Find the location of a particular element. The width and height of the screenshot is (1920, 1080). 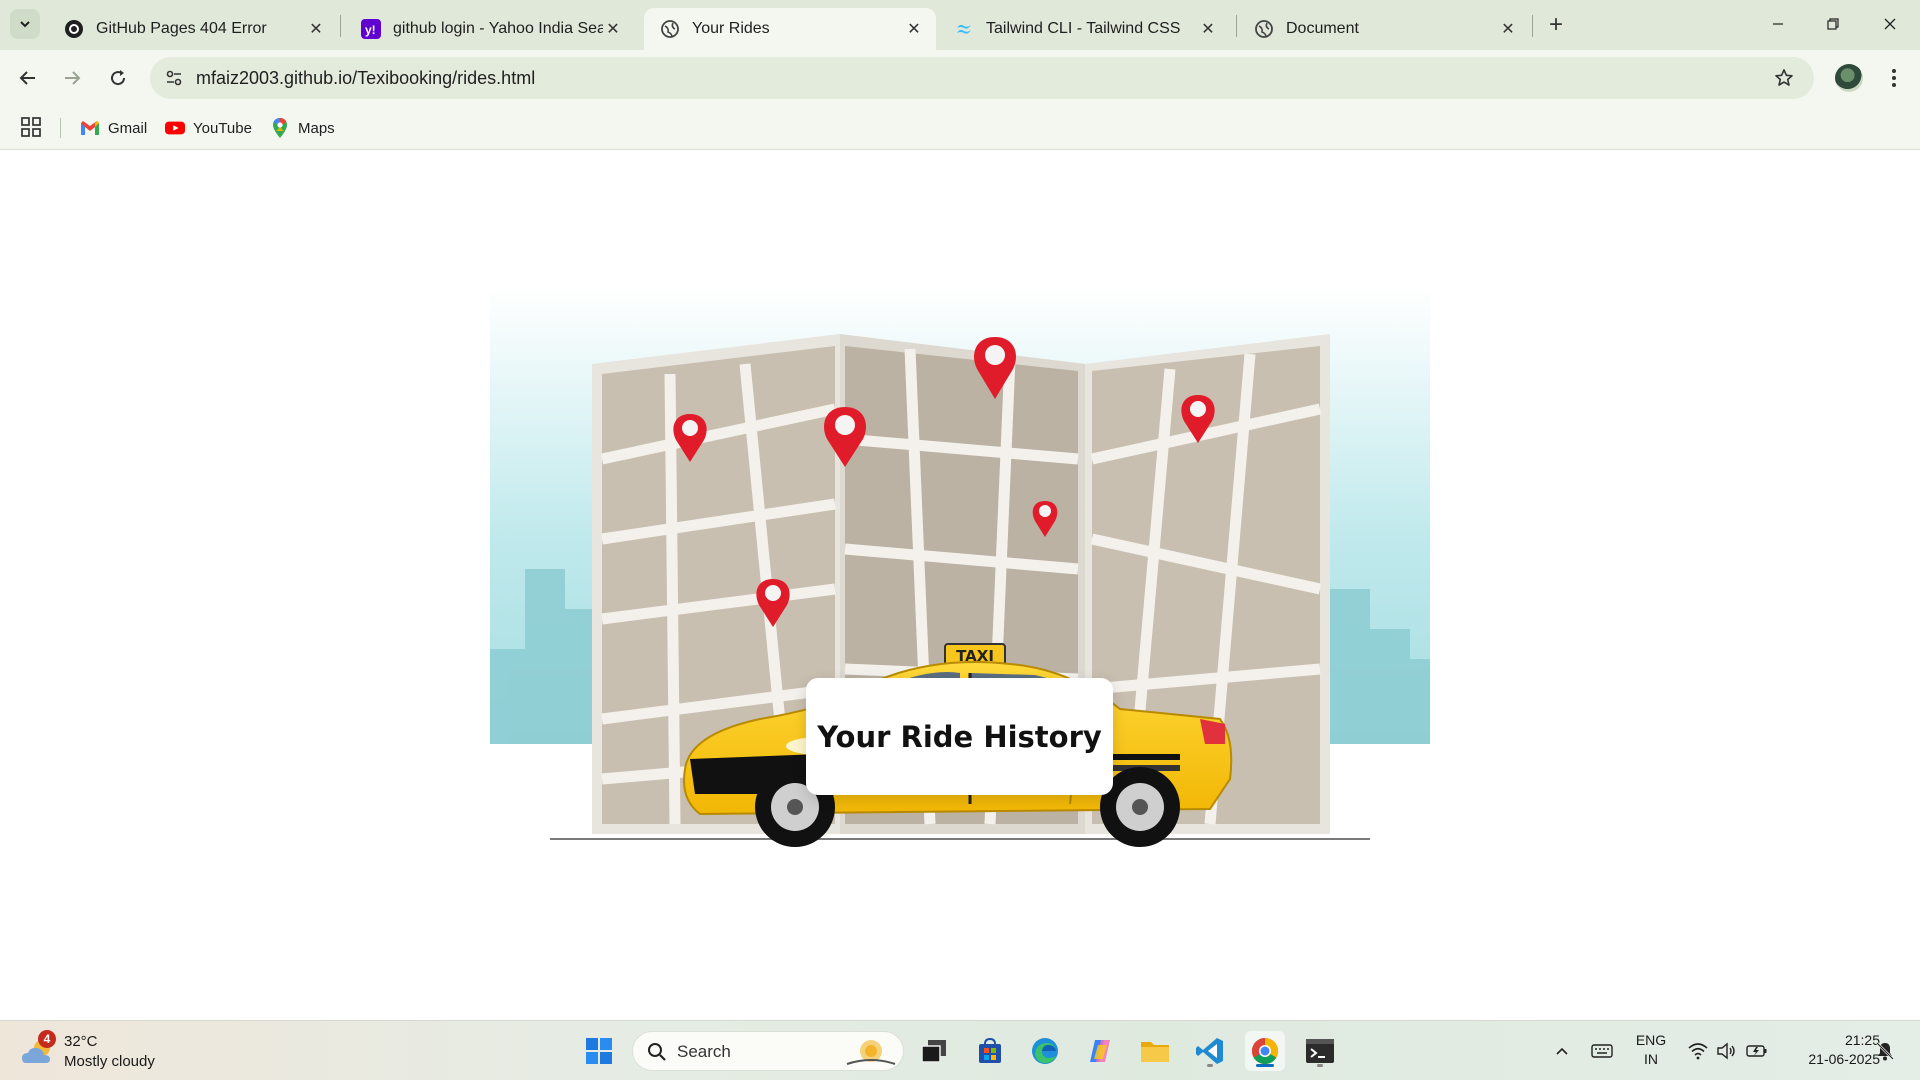

network-button is located at coordinates (1698, 1051).